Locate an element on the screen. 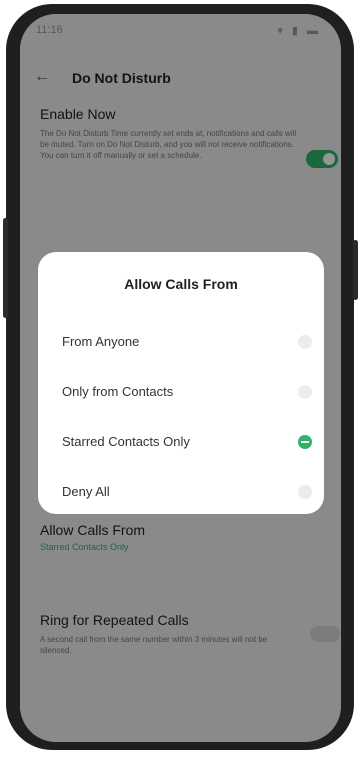 The image size is (361, 757). power-button is located at coordinates (355, 270).